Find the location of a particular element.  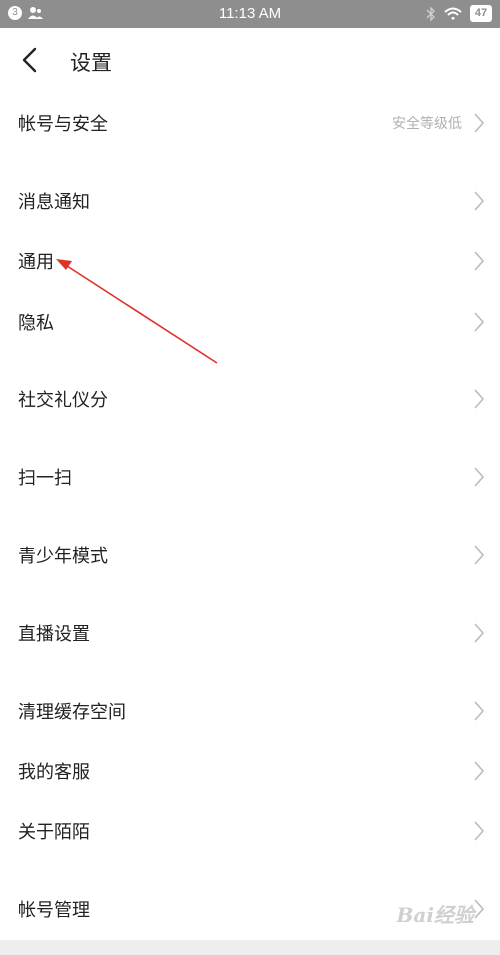

settings-item-general: 通用 is located at coordinates (250, 261).